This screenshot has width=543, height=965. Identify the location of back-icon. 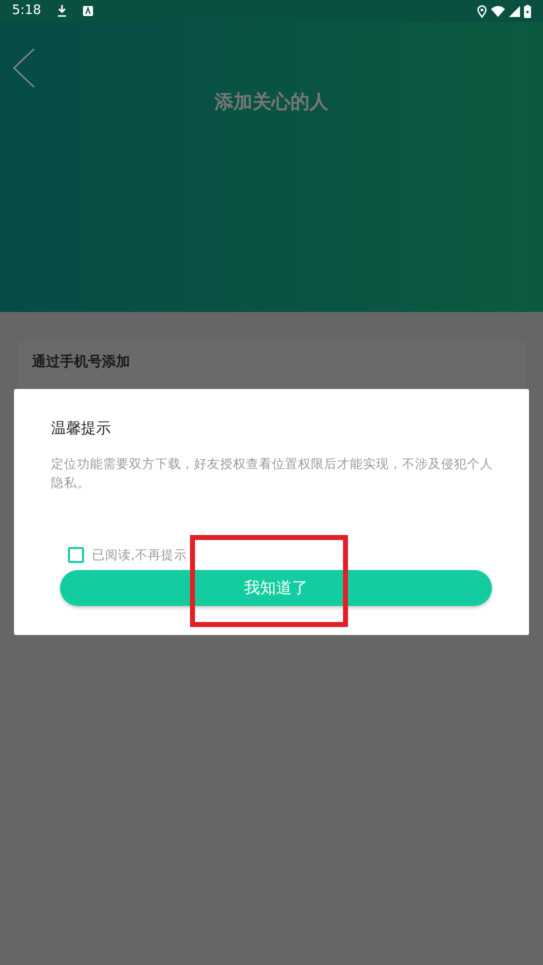
(24, 68).